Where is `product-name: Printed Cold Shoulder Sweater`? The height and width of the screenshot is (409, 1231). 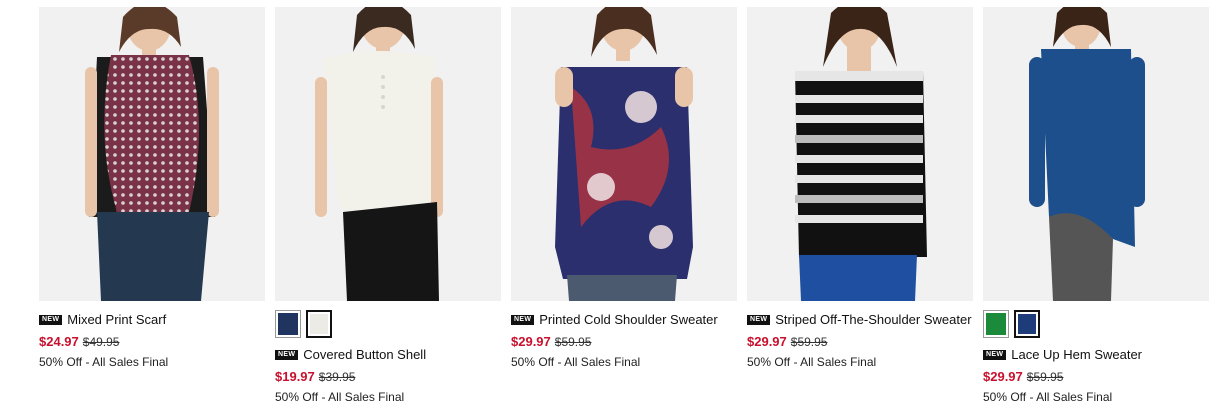 product-name: Printed Cold Shoulder Sweater is located at coordinates (628, 319).